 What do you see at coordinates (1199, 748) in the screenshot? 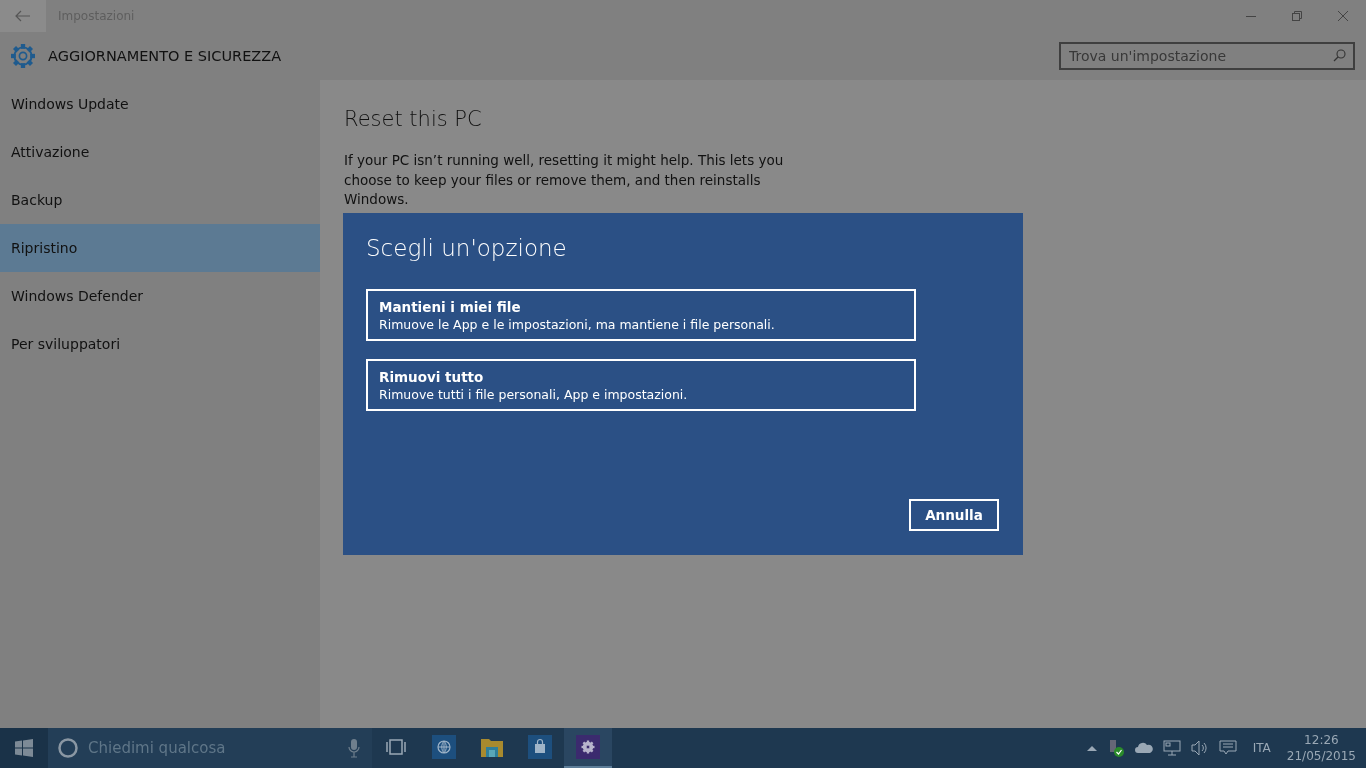
I see `speaker-icon` at bounding box center [1199, 748].